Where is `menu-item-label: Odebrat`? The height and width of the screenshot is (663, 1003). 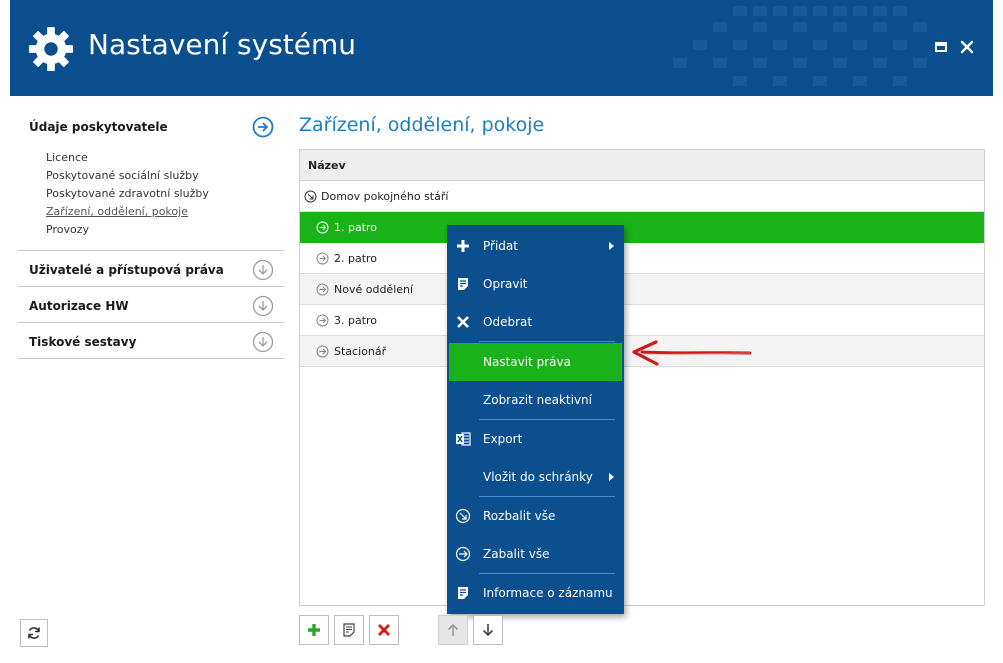
menu-item-label: Odebrat is located at coordinates (508, 322).